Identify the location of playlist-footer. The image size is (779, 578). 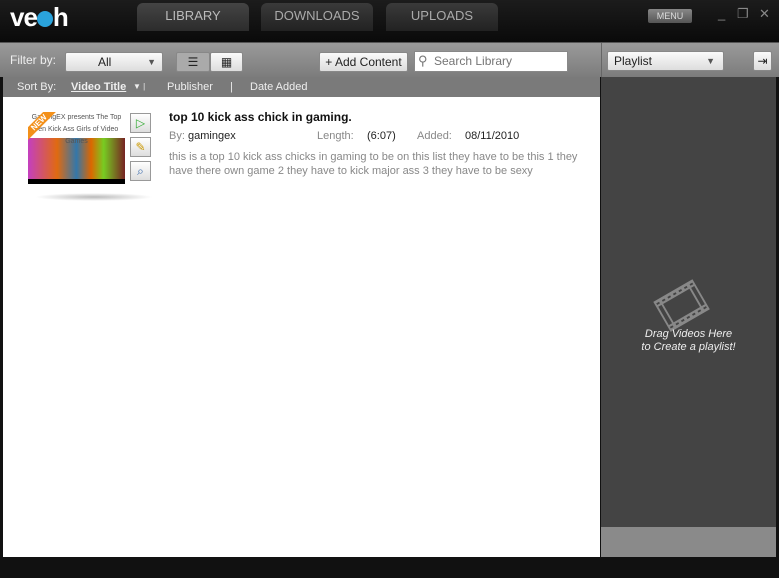
(688, 542).